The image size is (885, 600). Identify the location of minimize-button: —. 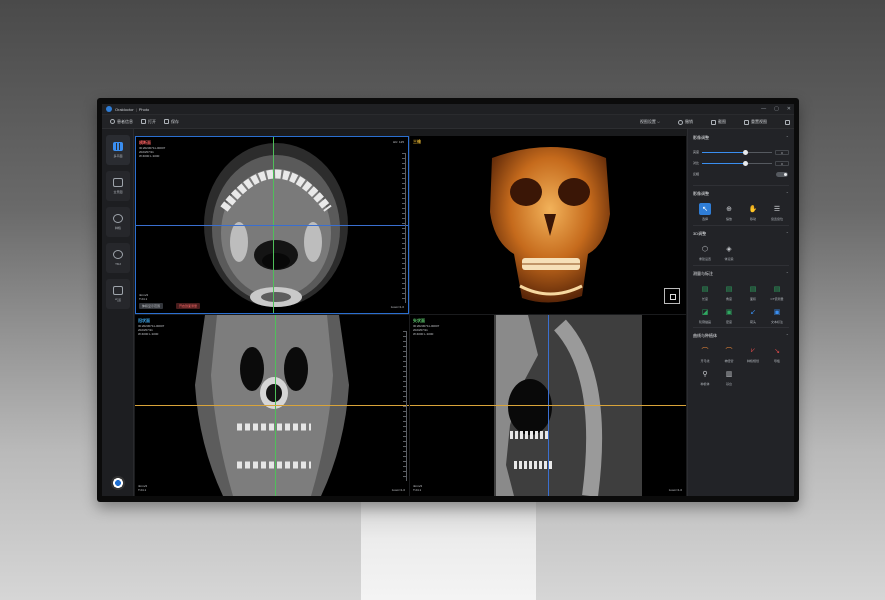
(763, 109).